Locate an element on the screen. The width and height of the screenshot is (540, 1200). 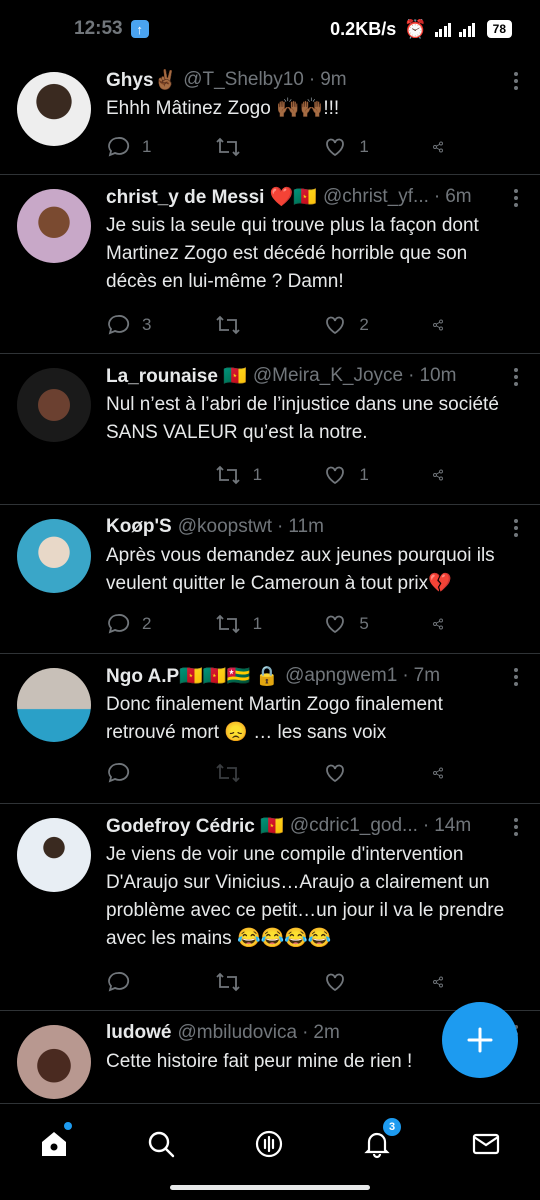
tweet-author-handle: @Meira_K_Joyce is located at coordinates (328, 376).